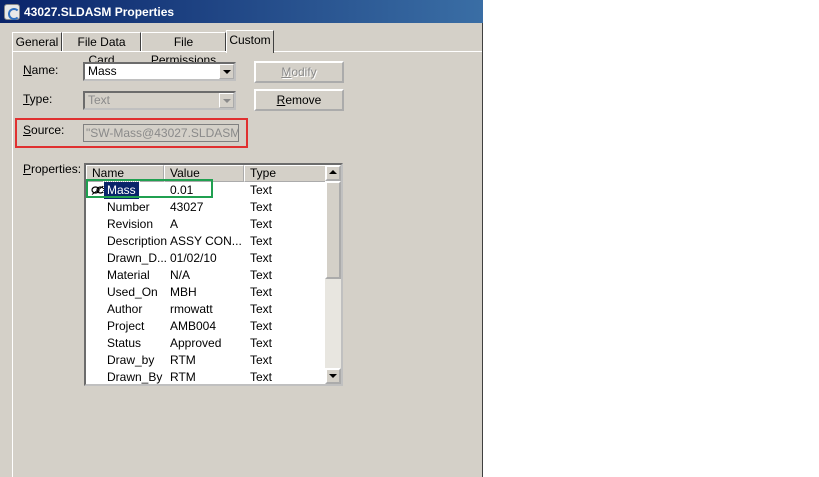 The width and height of the screenshot is (819, 477). Describe the element at coordinates (241, 11) in the screenshot. I see `title-bar: 43027.SLDASM Properties` at that location.